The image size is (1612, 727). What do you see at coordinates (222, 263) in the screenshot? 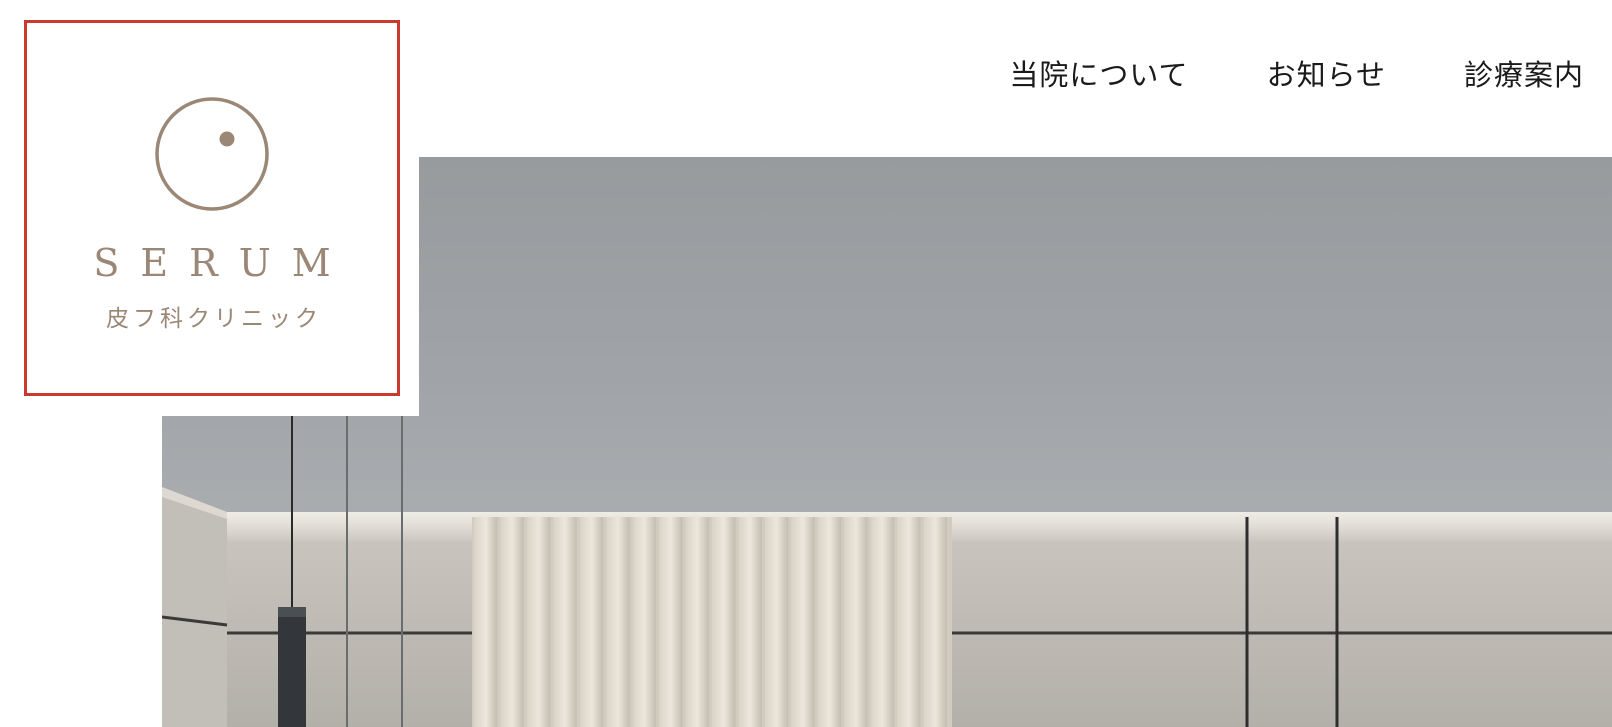
I see `logo-name: SERUM` at bounding box center [222, 263].